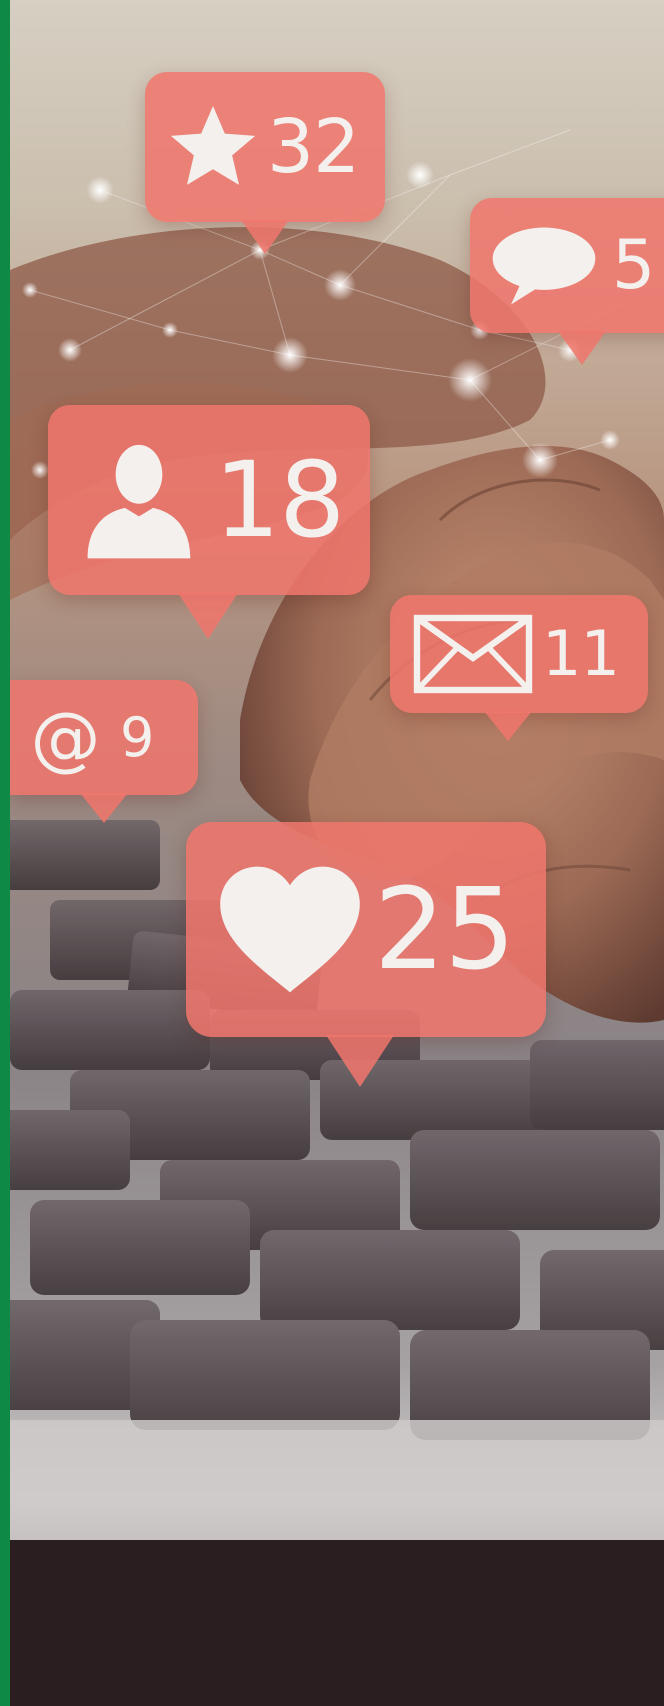 This screenshot has height=1706, width=664. I want to click on star-icon, so click(213, 147).